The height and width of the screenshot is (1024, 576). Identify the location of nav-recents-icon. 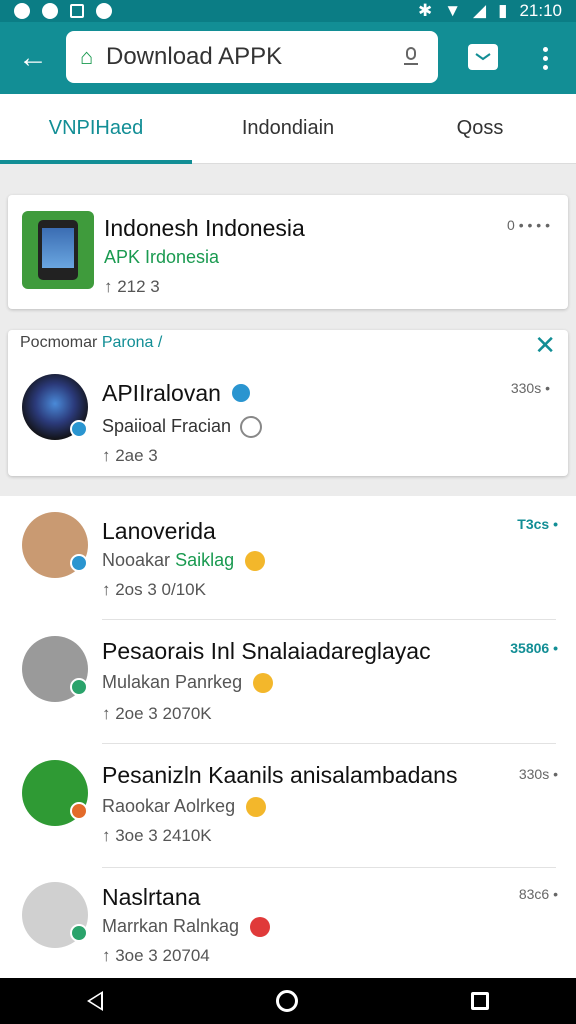
(480, 1001).